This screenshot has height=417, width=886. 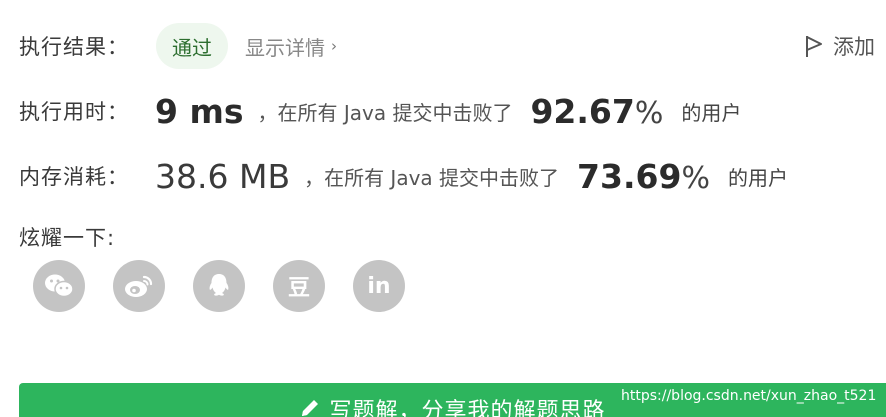 I want to click on runtime-percent-sign: %, so click(x=649, y=113).